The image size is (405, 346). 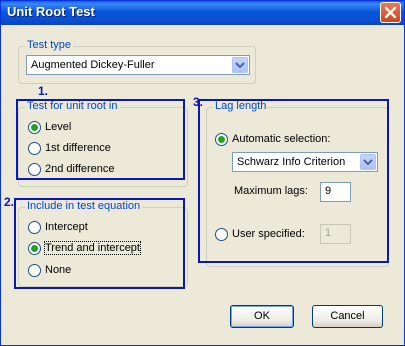 I want to click on radio-level-label: Level, so click(x=58, y=127).